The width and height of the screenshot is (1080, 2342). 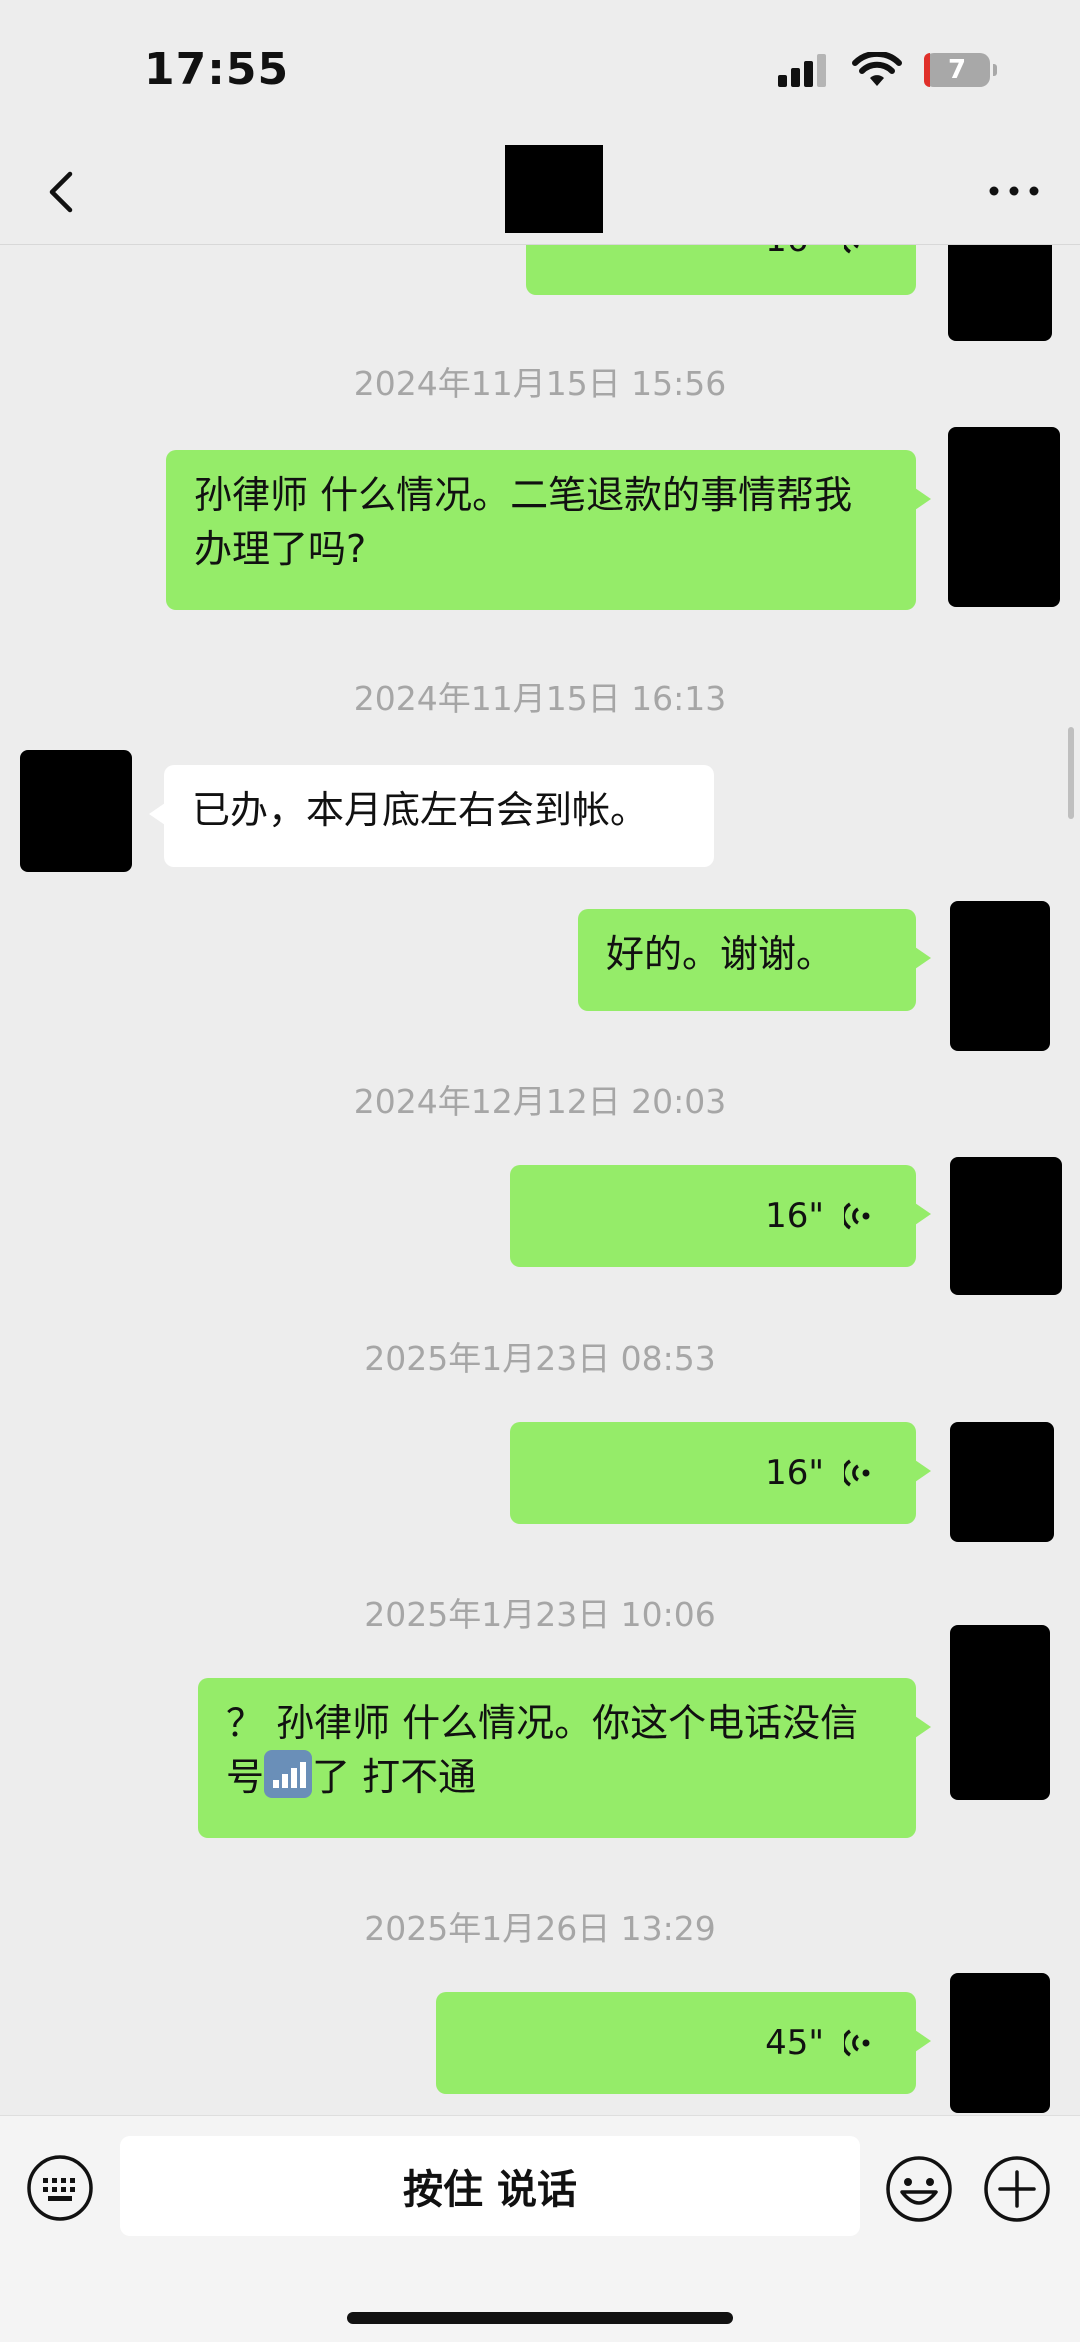 What do you see at coordinates (60, 2188) in the screenshot?
I see `keyboard-icon` at bounding box center [60, 2188].